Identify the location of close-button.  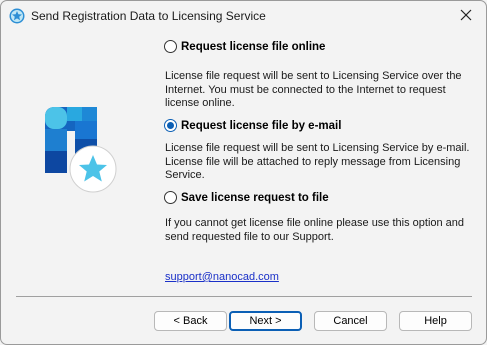
(466, 16).